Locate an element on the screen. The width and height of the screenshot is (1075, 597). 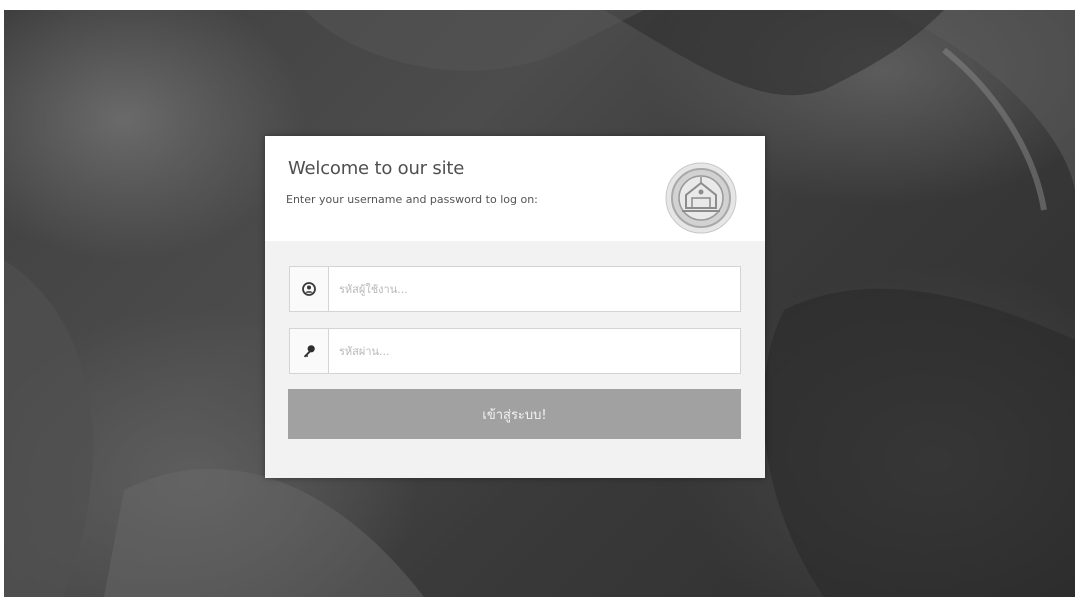
page-title: Welcome to our site is located at coordinates (376, 168).